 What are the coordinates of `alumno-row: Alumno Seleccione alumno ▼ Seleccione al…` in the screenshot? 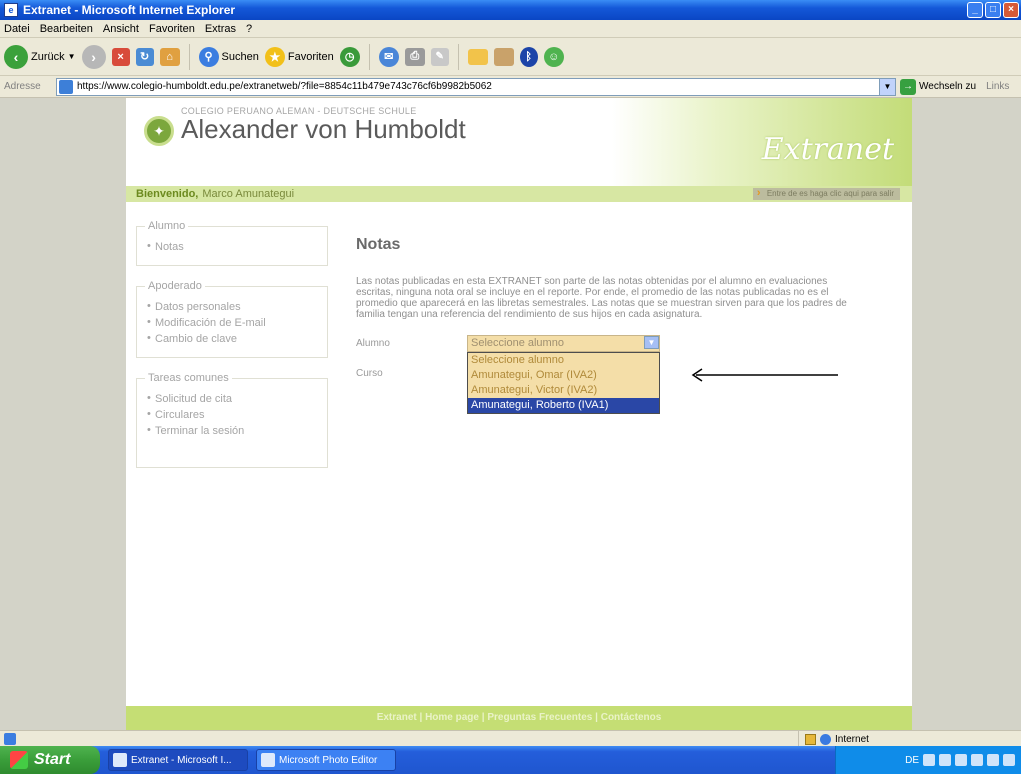 It's located at (616, 373).